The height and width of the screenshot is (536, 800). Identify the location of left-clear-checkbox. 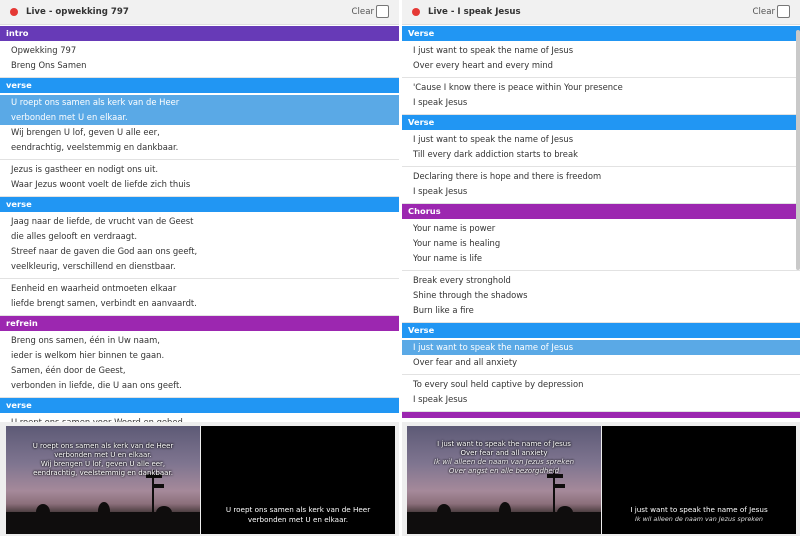
(382, 11).